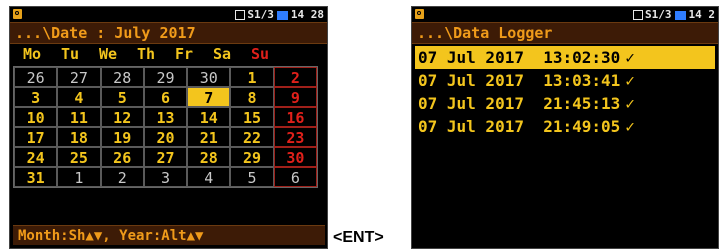 The image size is (719, 249). Describe the element at coordinates (36, 117) in the screenshot. I see `calendar-day: 10` at that location.